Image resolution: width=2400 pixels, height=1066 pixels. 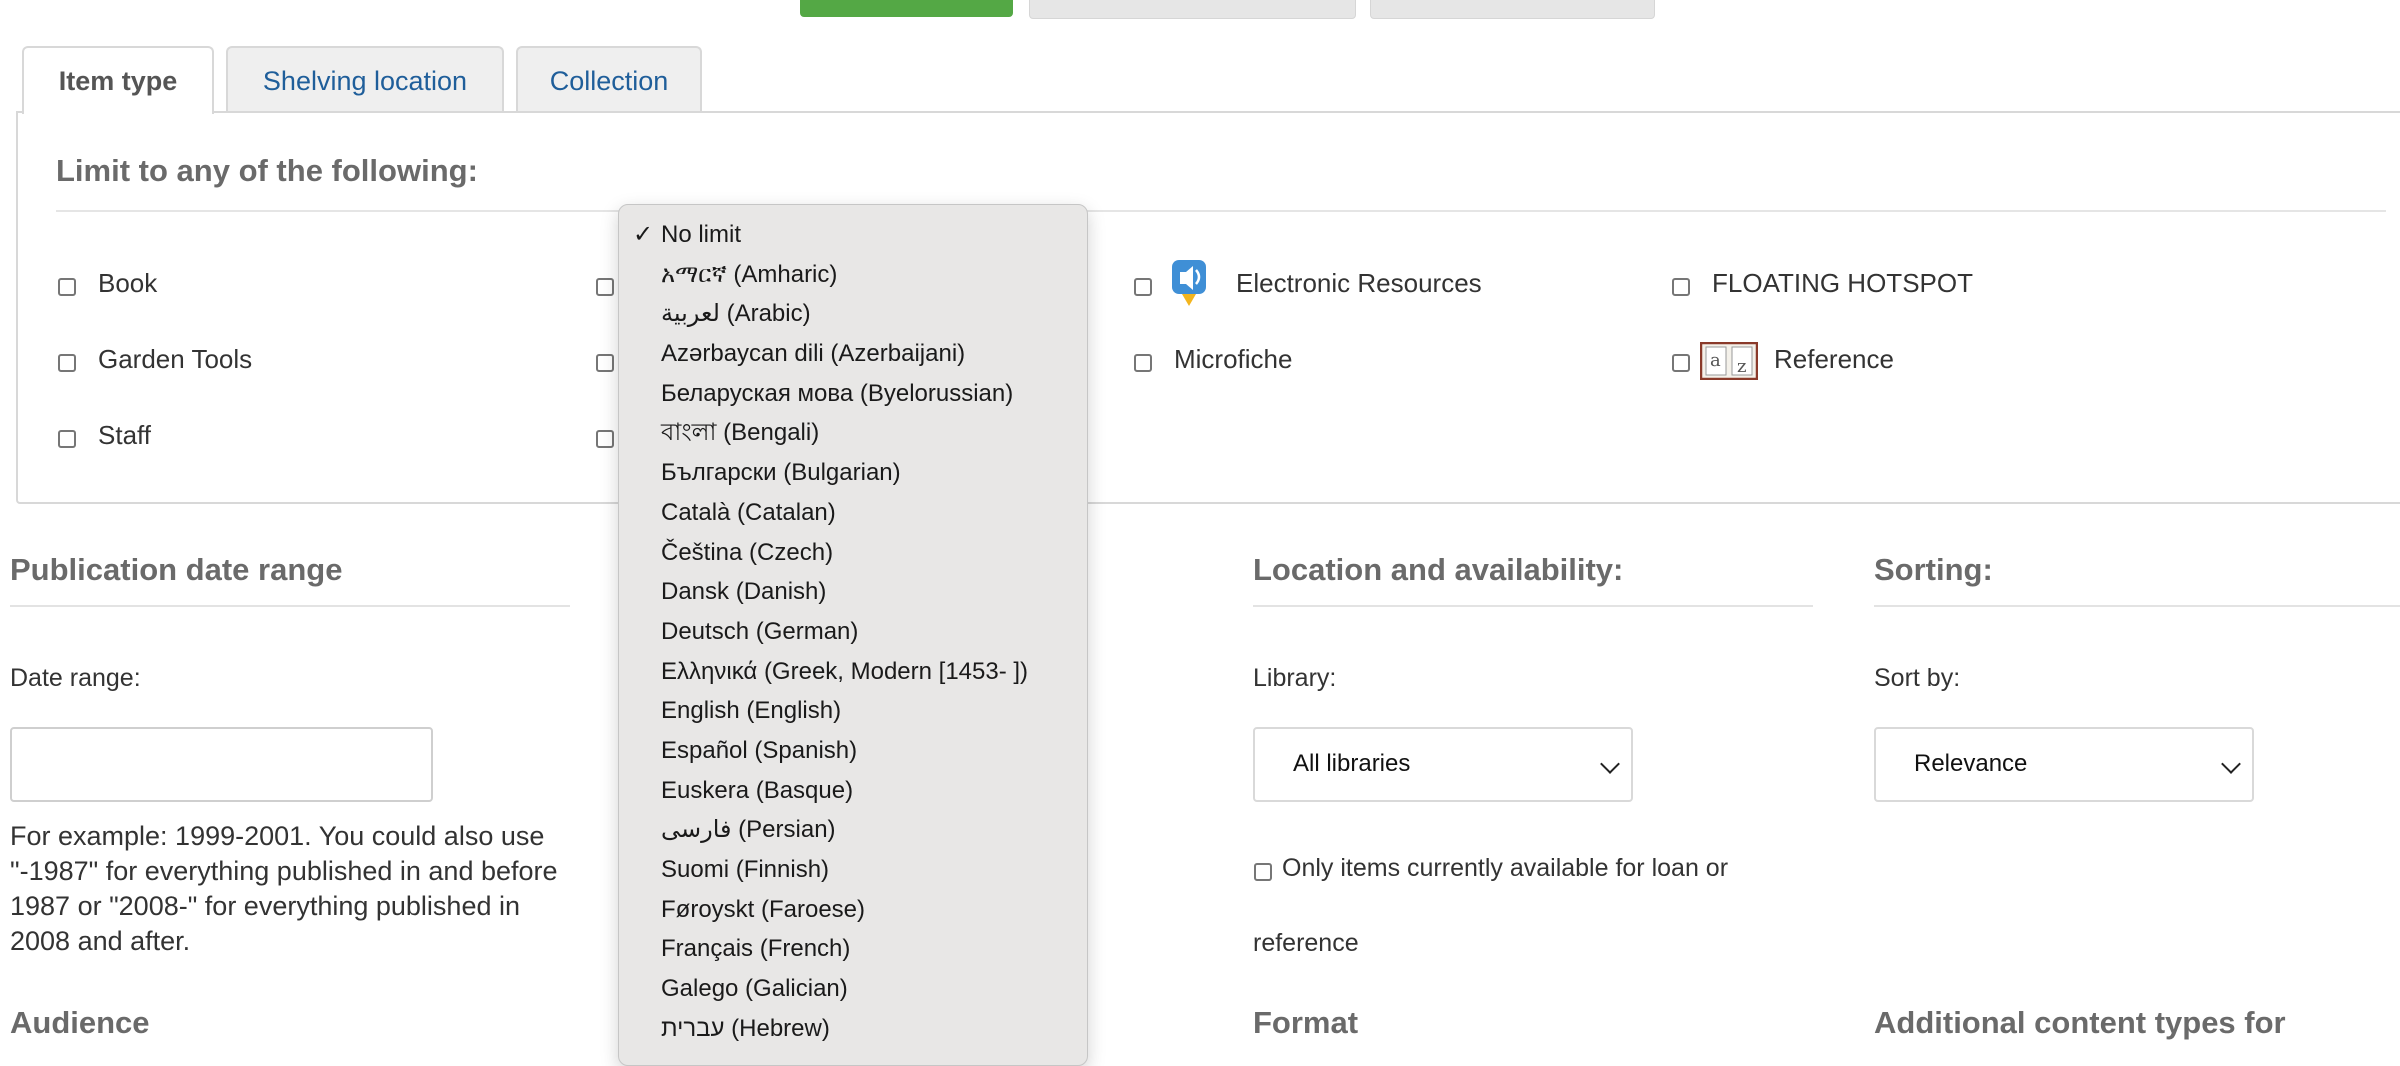 I want to click on date-range-input, so click(x=221, y=764).